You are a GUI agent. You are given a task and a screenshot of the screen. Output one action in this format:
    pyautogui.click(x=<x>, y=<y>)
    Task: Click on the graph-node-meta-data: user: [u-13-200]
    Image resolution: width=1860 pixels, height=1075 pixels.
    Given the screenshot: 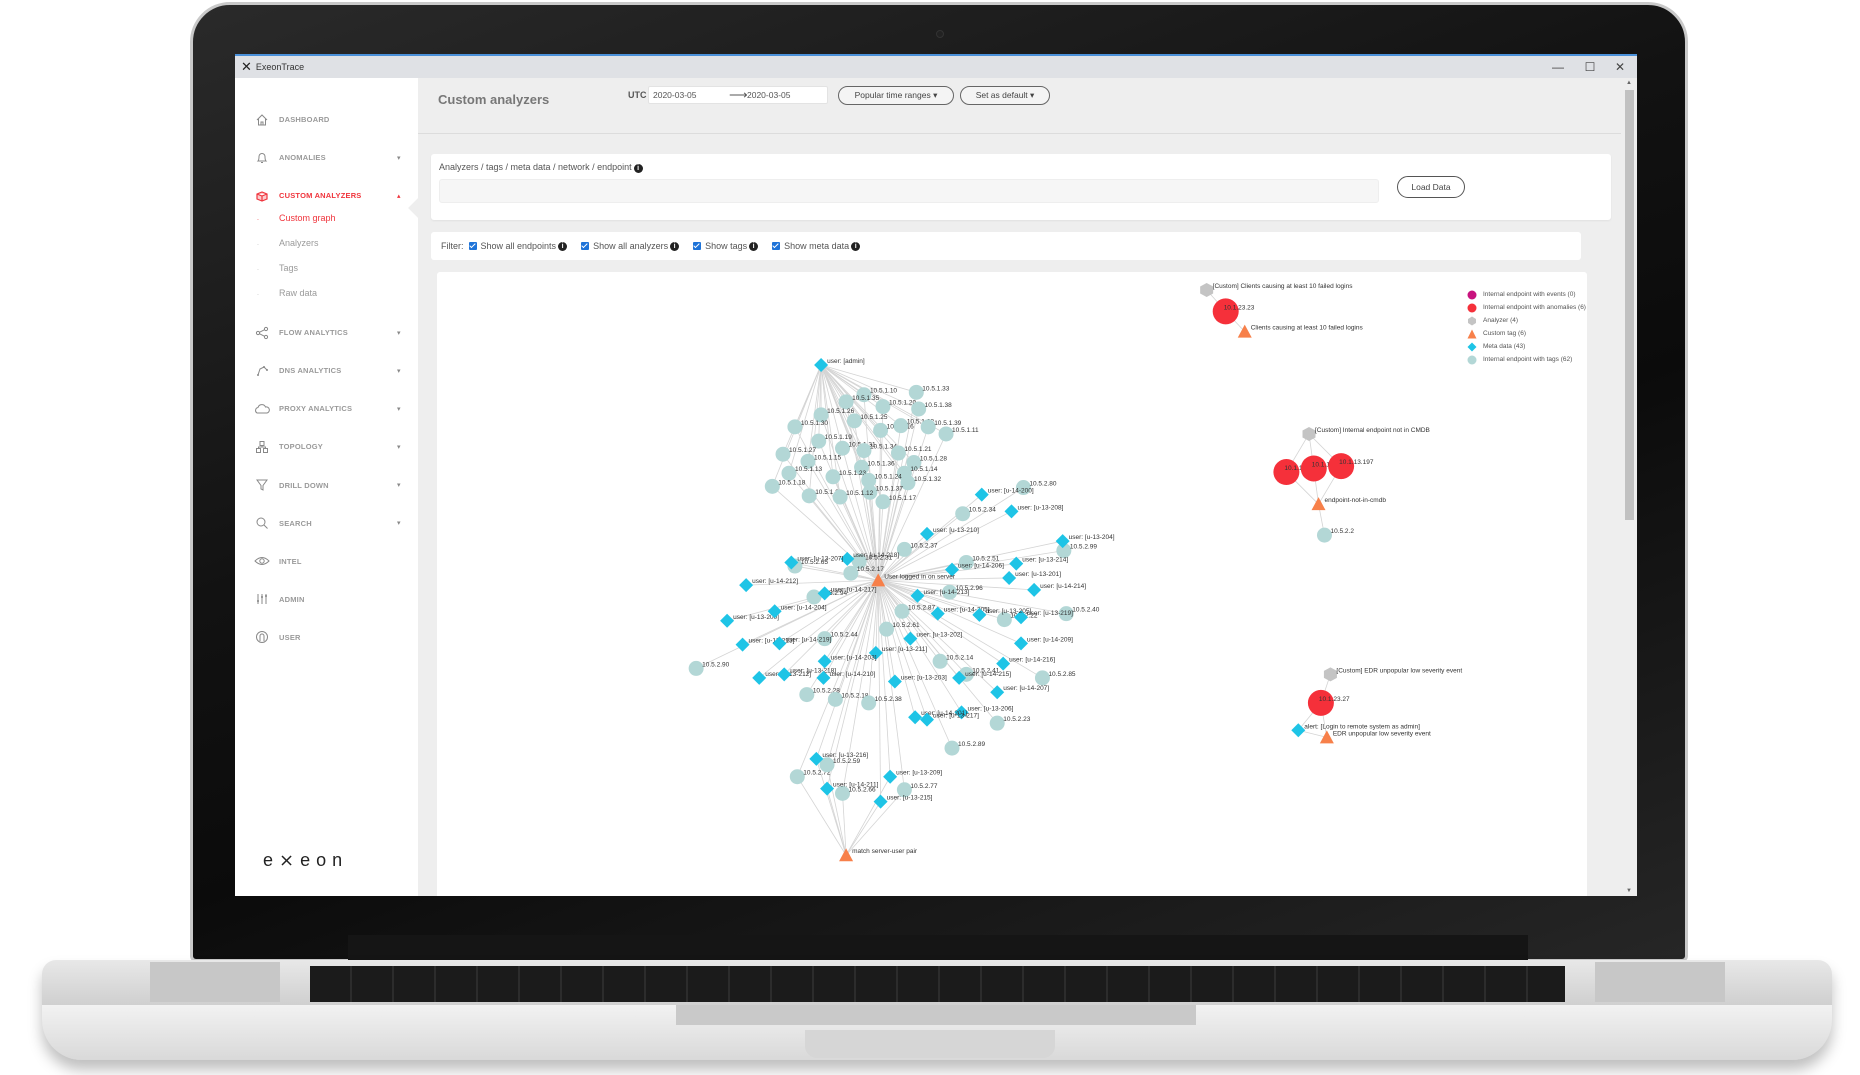 What is the action you would take?
    pyautogui.click(x=749, y=620)
    